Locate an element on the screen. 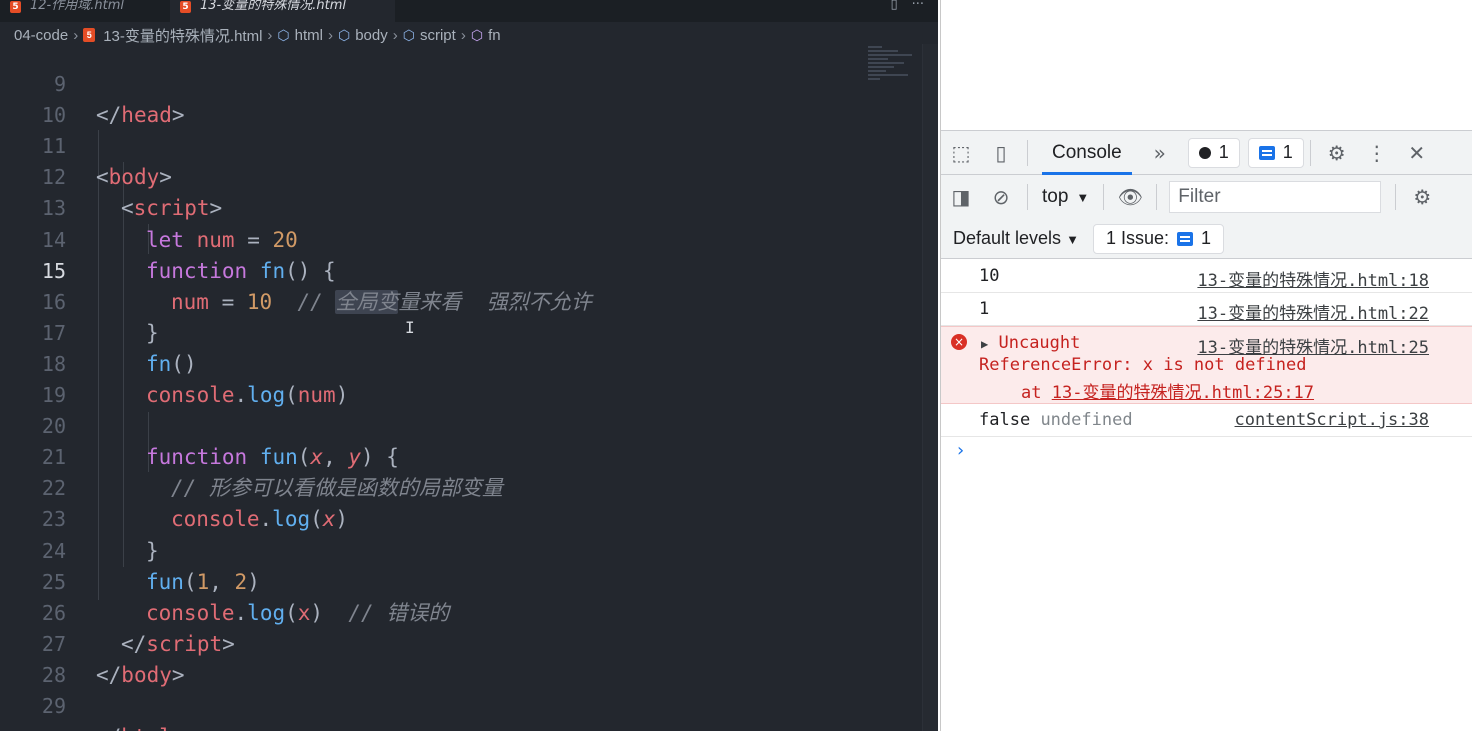  close-icon: ✕ is located at coordinates (1417, 153).